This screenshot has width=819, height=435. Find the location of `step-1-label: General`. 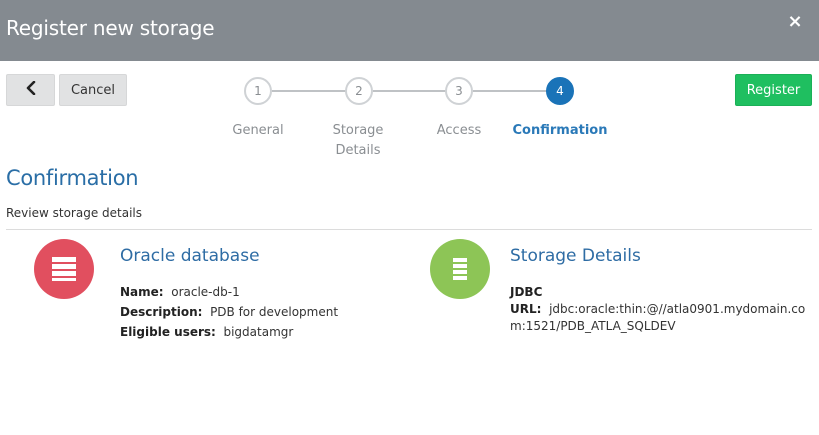

step-1-label: General is located at coordinates (258, 131).